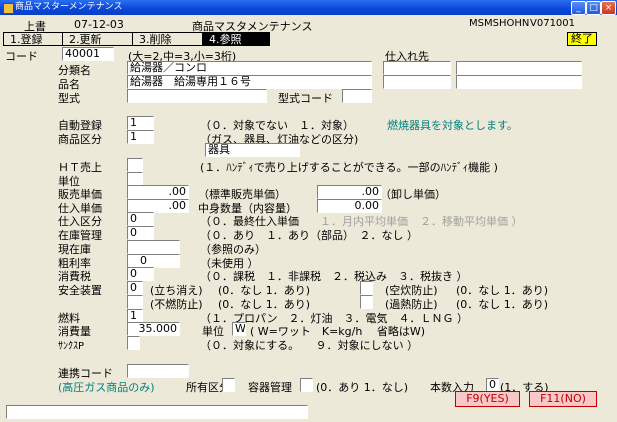 This screenshot has height=422, width=617. What do you see at coordinates (249, 82) in the screenshot?
I see `product-name-input: 給湯器 給湯専用１６号` at bounding box center [249, 82].